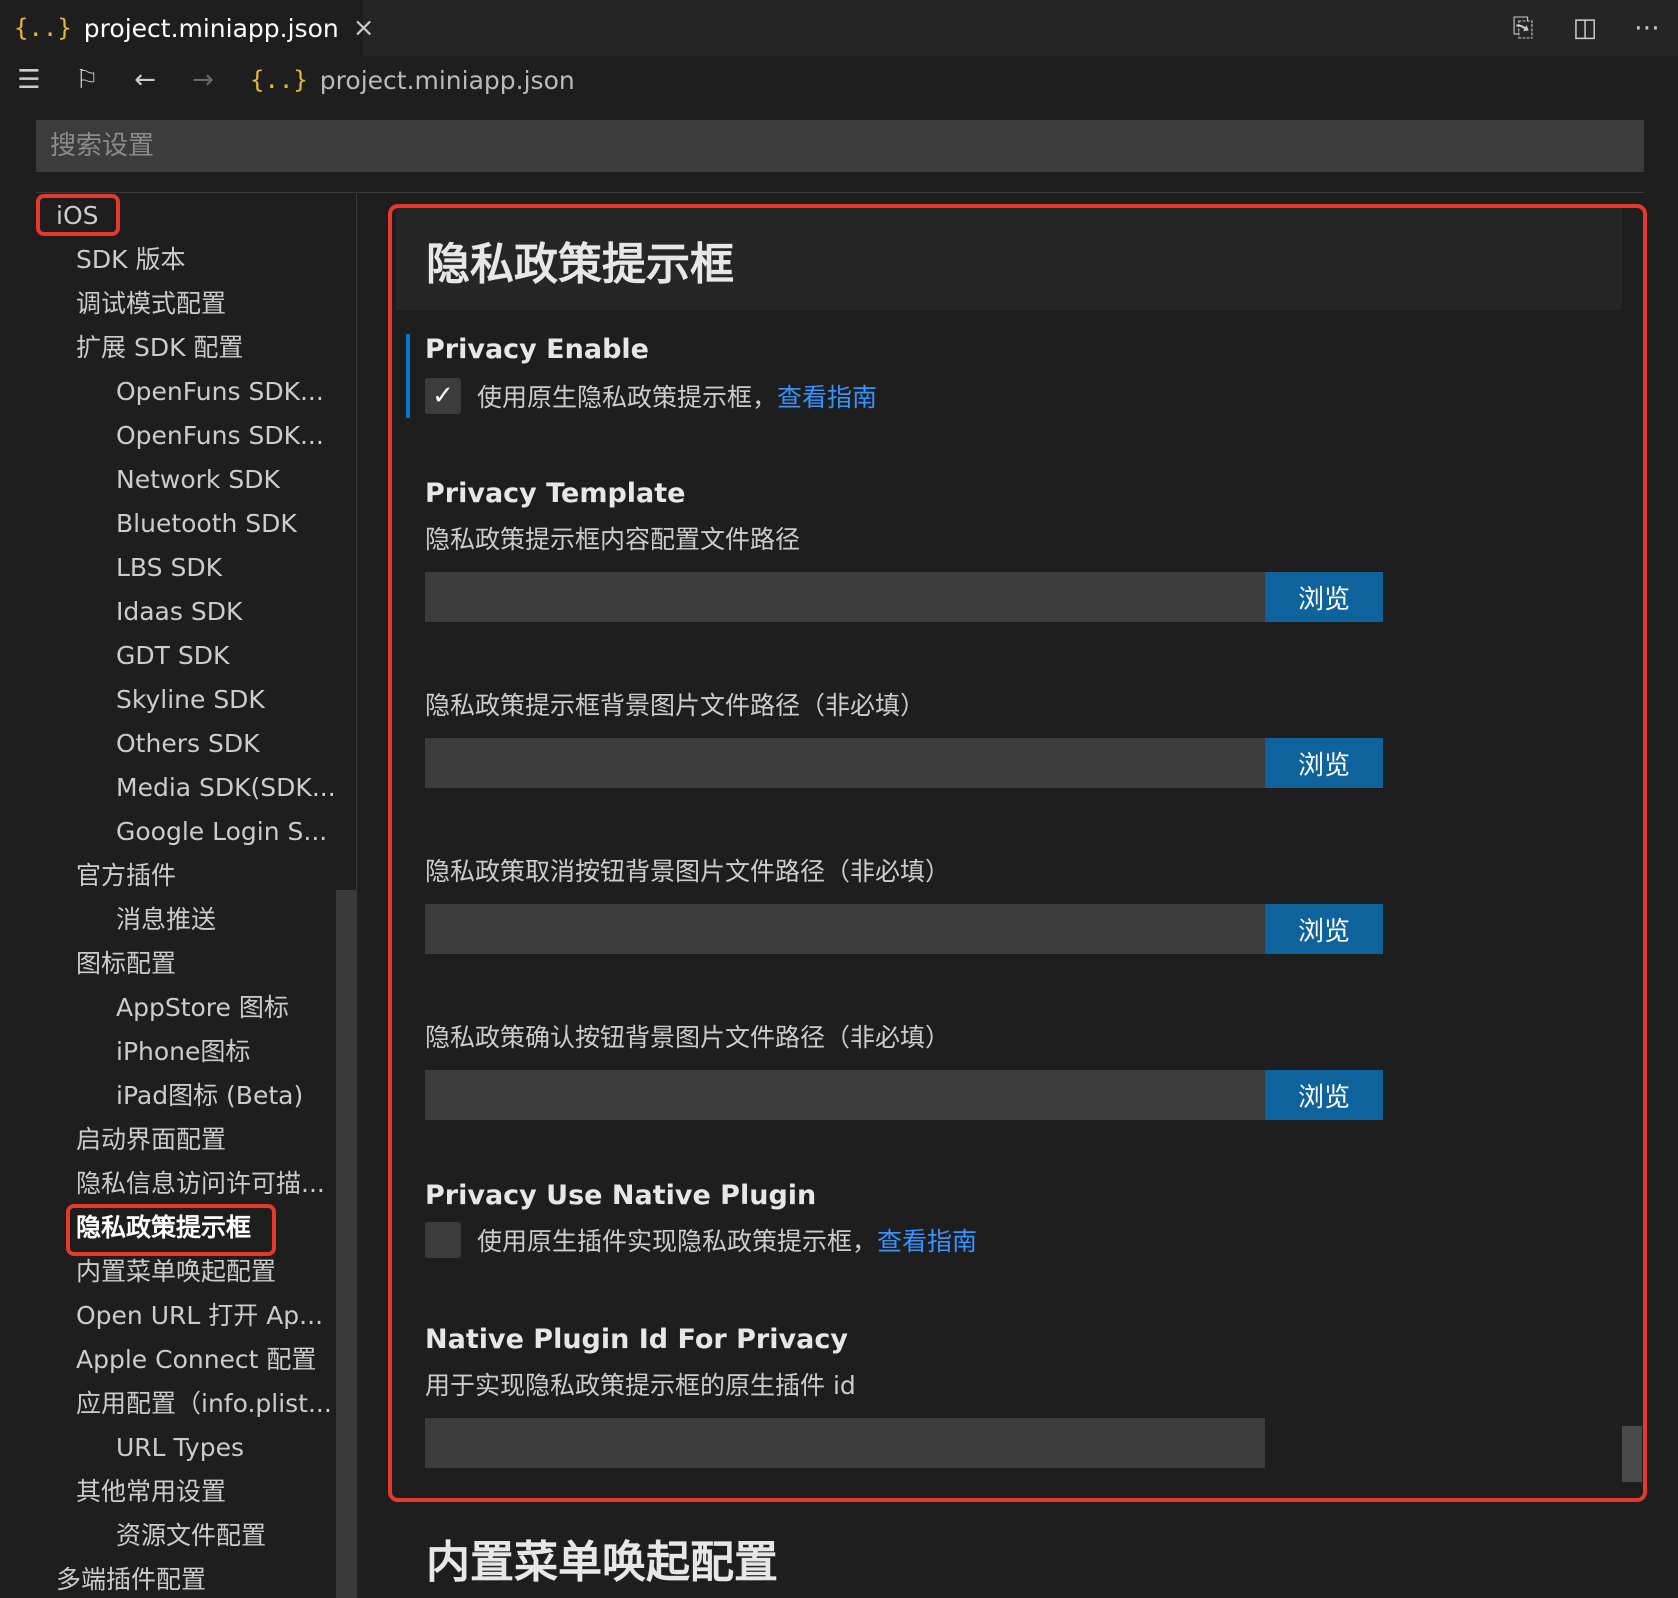 Image resolution: width=1678 pixels, height=1598 pixels. Describe the element at coordinates (927, 1240) in the screenshot. I see `native-plugin-guide-link: 查看指南` at that location.